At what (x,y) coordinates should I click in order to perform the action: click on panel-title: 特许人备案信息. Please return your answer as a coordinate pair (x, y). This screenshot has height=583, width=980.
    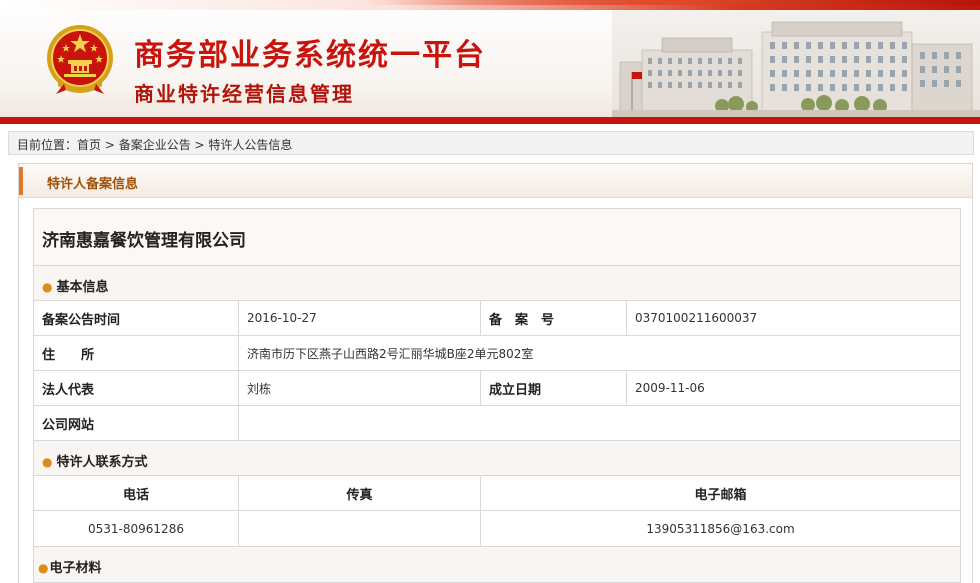
    Looking at the image, I should click on (93, 184).